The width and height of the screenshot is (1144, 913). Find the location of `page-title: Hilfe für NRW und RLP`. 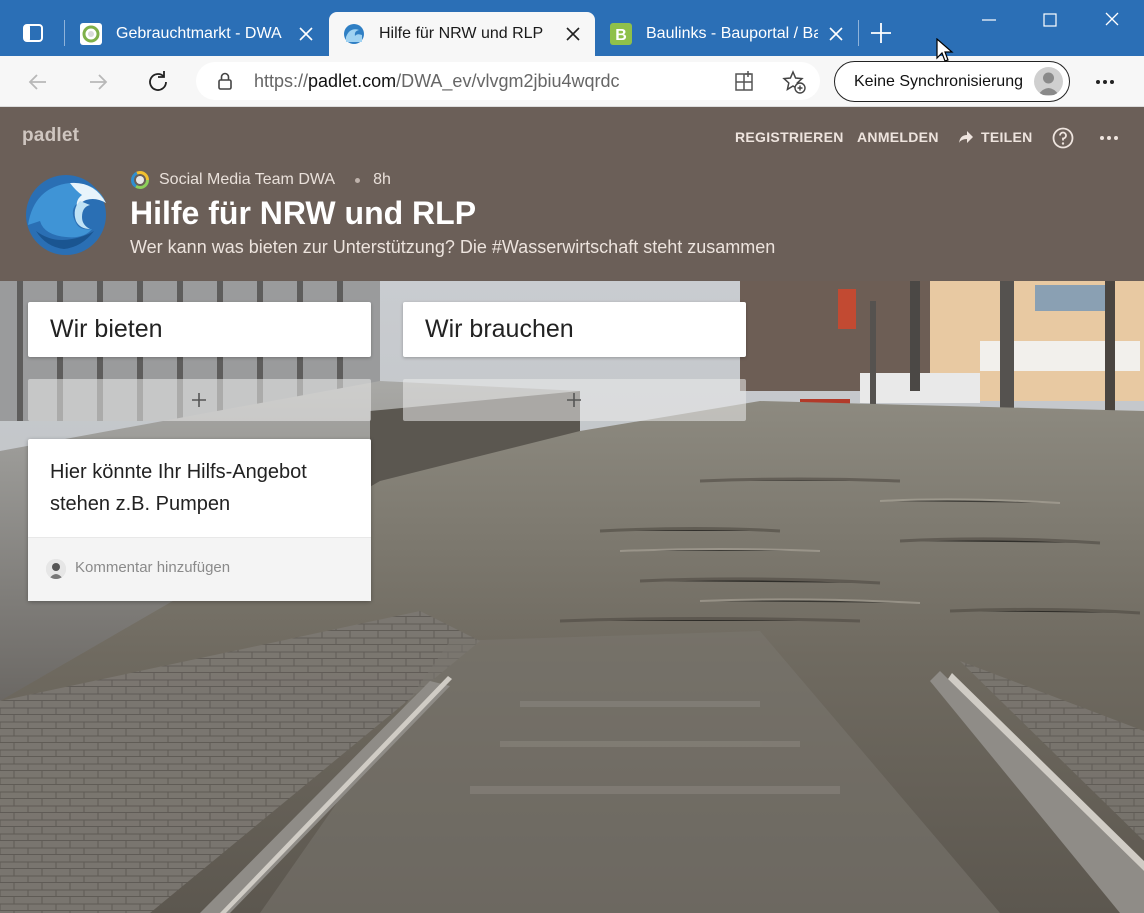

page-title: Hilfe für NRW und RLP is located at coordinates (303, 213).